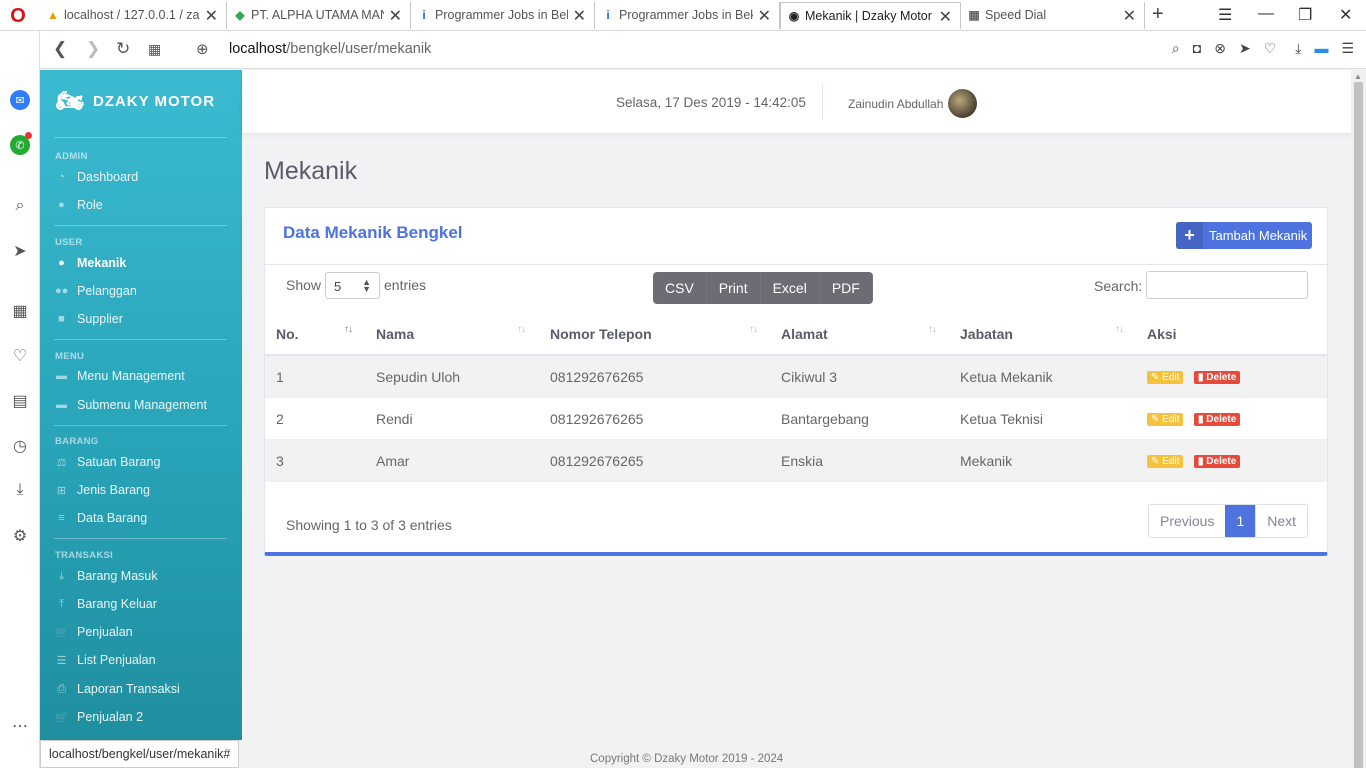 The image size is (1366, 768). What do you see at coordinates (1298, 48) in the screenshot?
I see `download-icon: ⤓` at bounding box center [1298, 48].